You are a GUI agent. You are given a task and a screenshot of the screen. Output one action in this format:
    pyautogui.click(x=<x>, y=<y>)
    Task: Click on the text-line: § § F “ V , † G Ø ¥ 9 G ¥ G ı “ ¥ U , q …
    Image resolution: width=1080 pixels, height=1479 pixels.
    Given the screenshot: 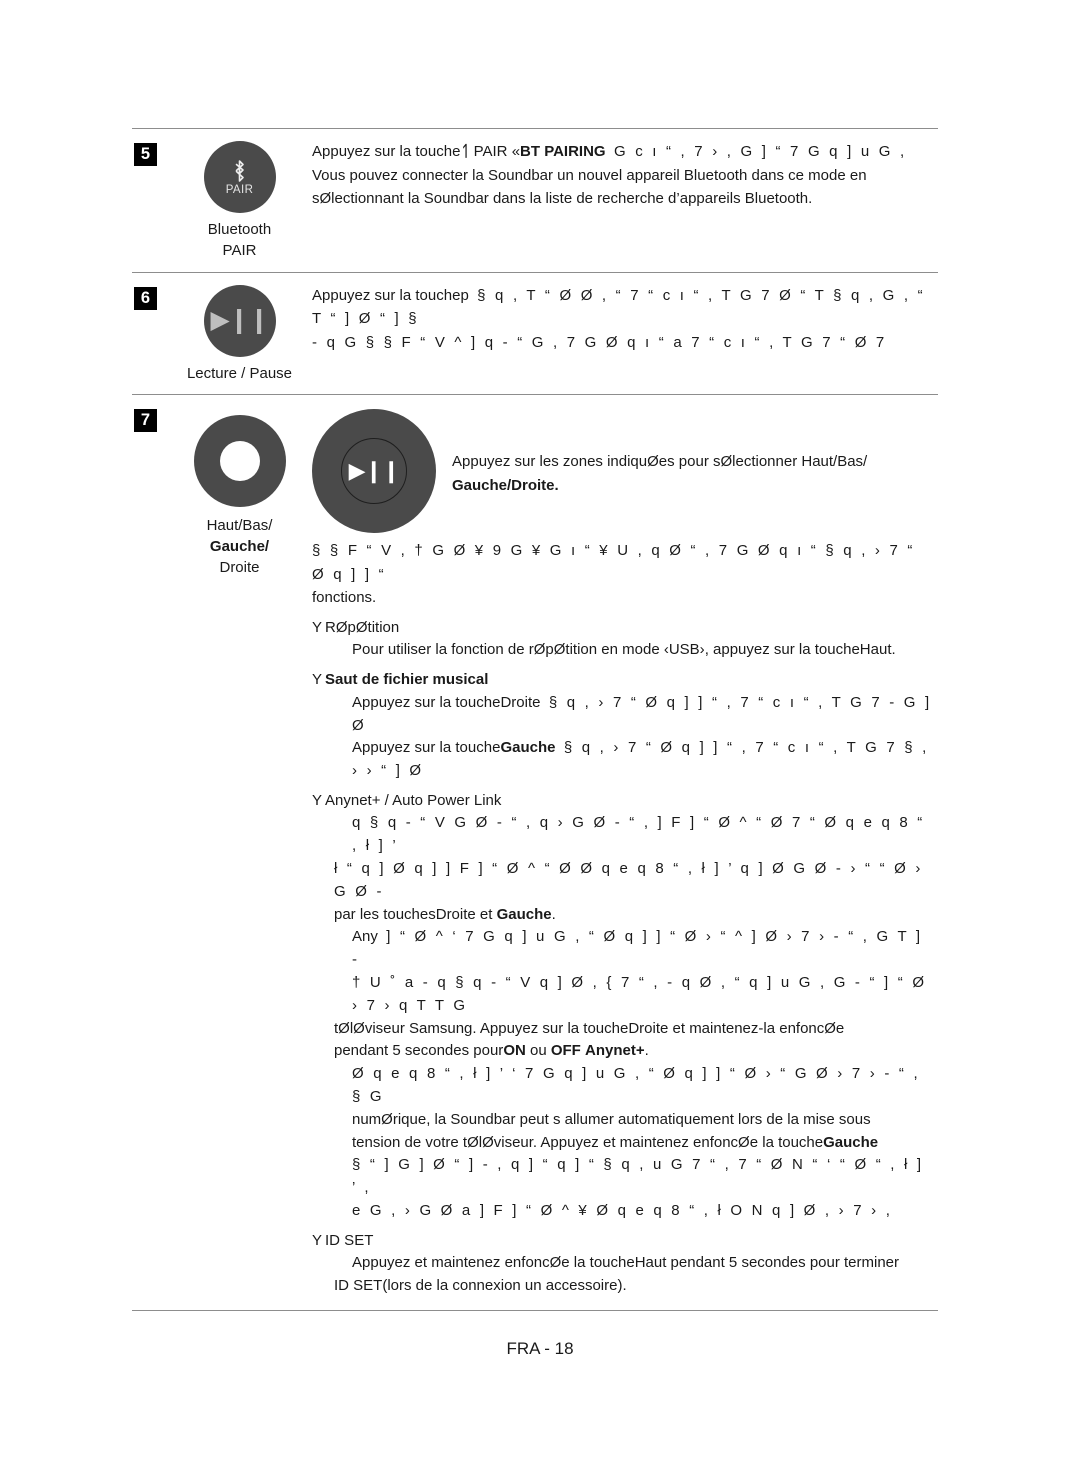 What is the action you would take?
    pyautogui.click(x=622, y=562)
    